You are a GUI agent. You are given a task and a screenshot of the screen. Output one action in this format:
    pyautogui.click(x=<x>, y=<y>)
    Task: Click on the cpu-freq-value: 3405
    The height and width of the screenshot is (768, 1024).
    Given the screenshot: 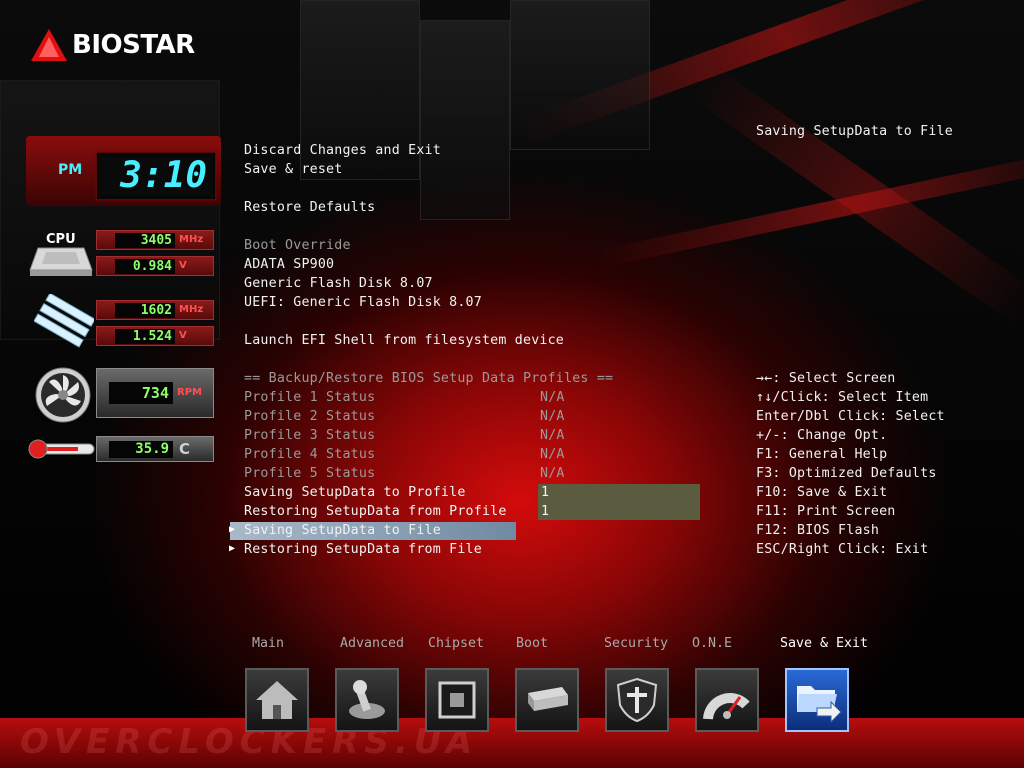 What is the action you would take?
    pyautogui.click(x=145, y=240)
    